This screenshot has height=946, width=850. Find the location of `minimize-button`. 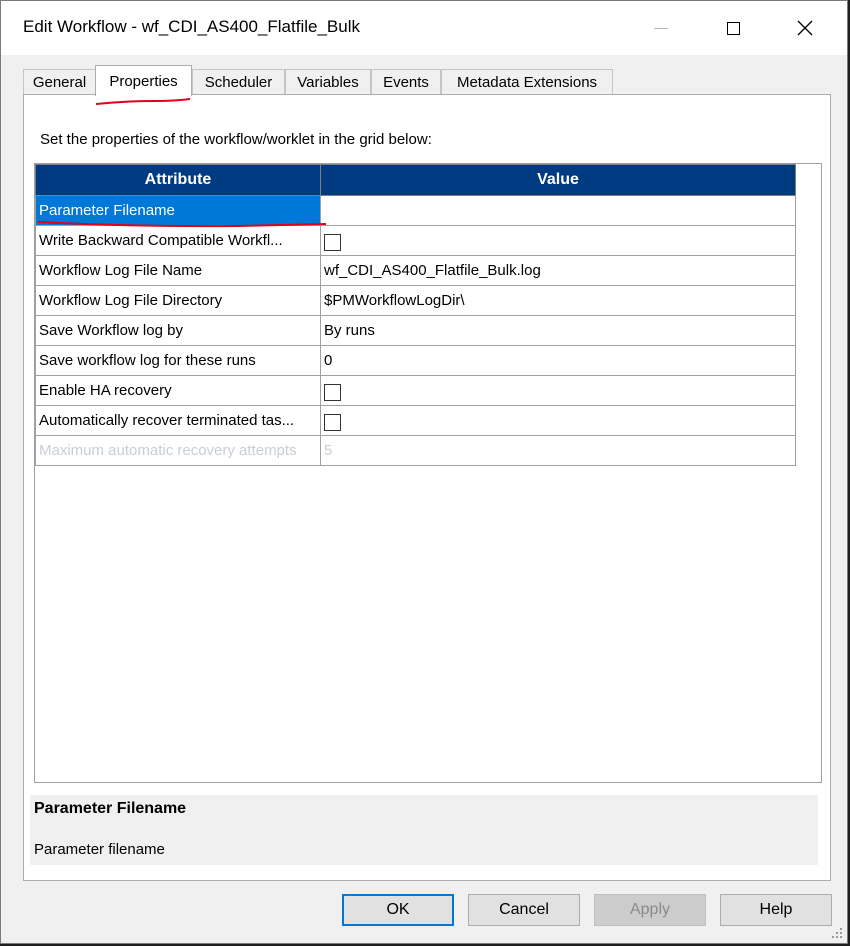

minimize-button is located at coordinates (661, 28).